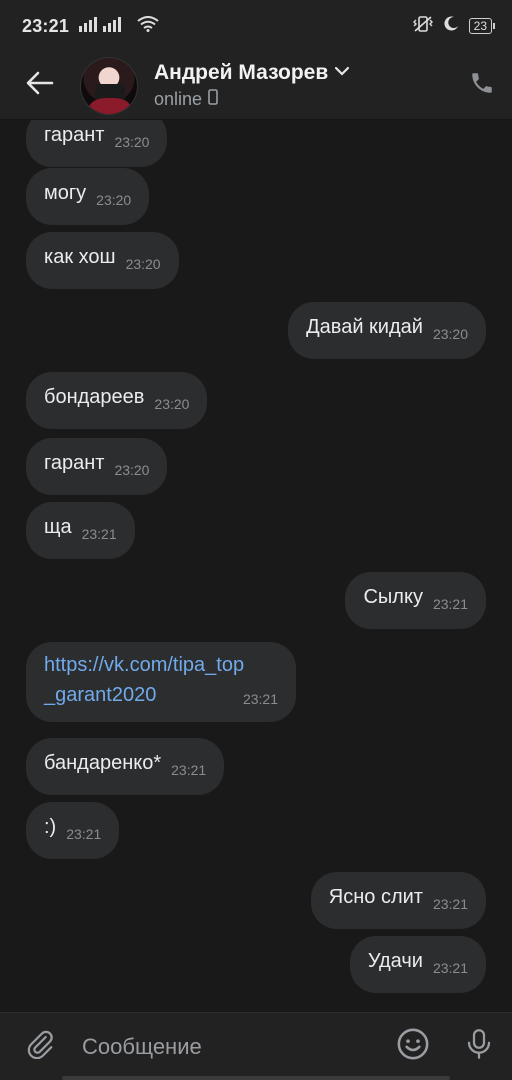  I want to click on moon-icon, so click(451, 26).